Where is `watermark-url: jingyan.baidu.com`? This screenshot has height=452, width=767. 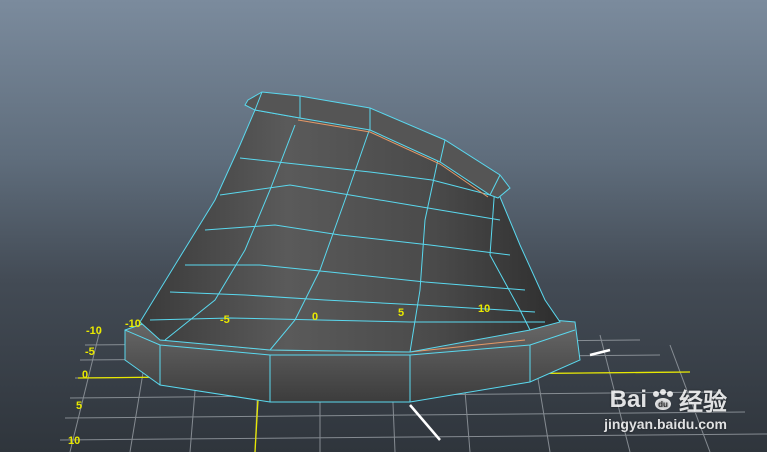 watermark-url: jingyan.baidu.com is located at coordinates (665, 424).